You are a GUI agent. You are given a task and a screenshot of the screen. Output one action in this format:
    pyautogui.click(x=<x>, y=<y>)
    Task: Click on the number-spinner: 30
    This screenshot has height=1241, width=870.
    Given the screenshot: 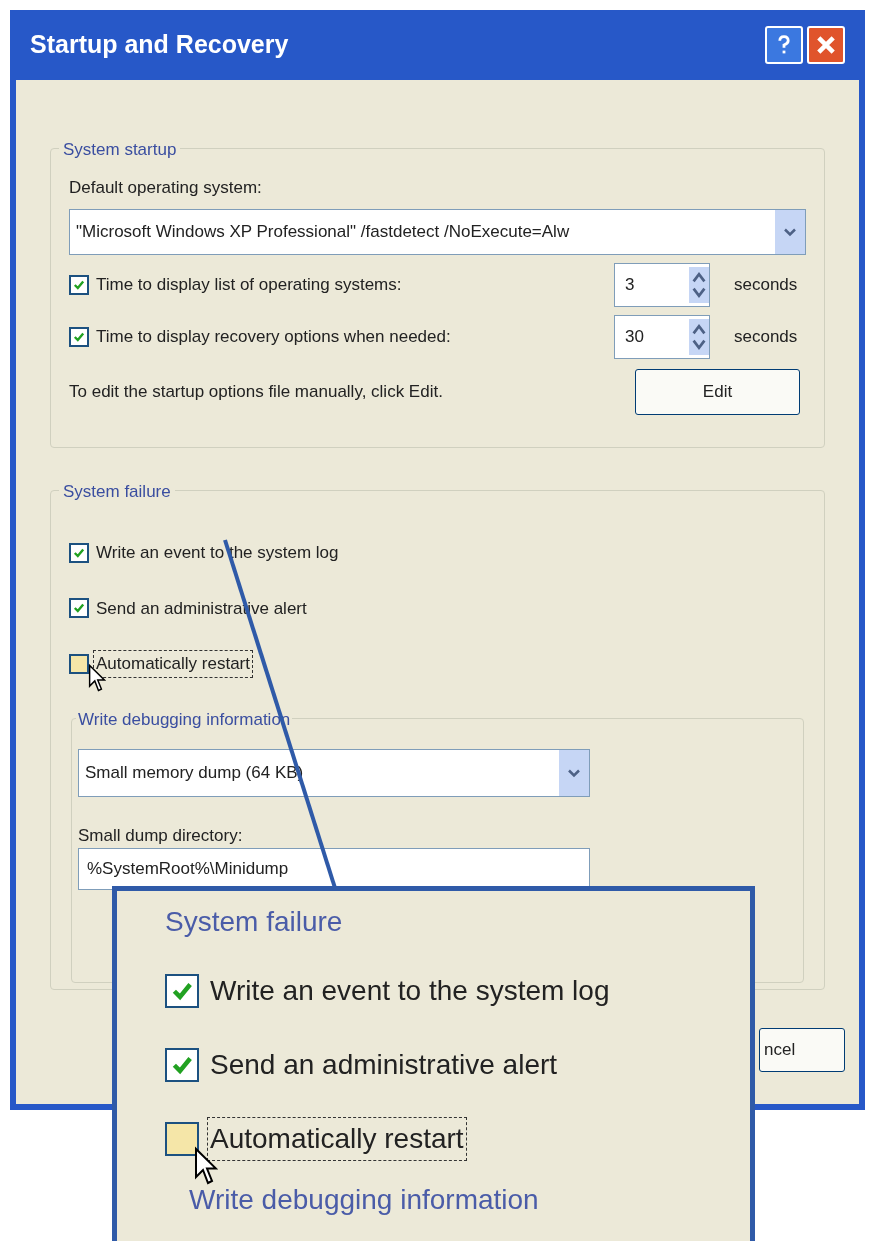 What is the action you would take?
    pyautogui.click(x=662, y=336)
    